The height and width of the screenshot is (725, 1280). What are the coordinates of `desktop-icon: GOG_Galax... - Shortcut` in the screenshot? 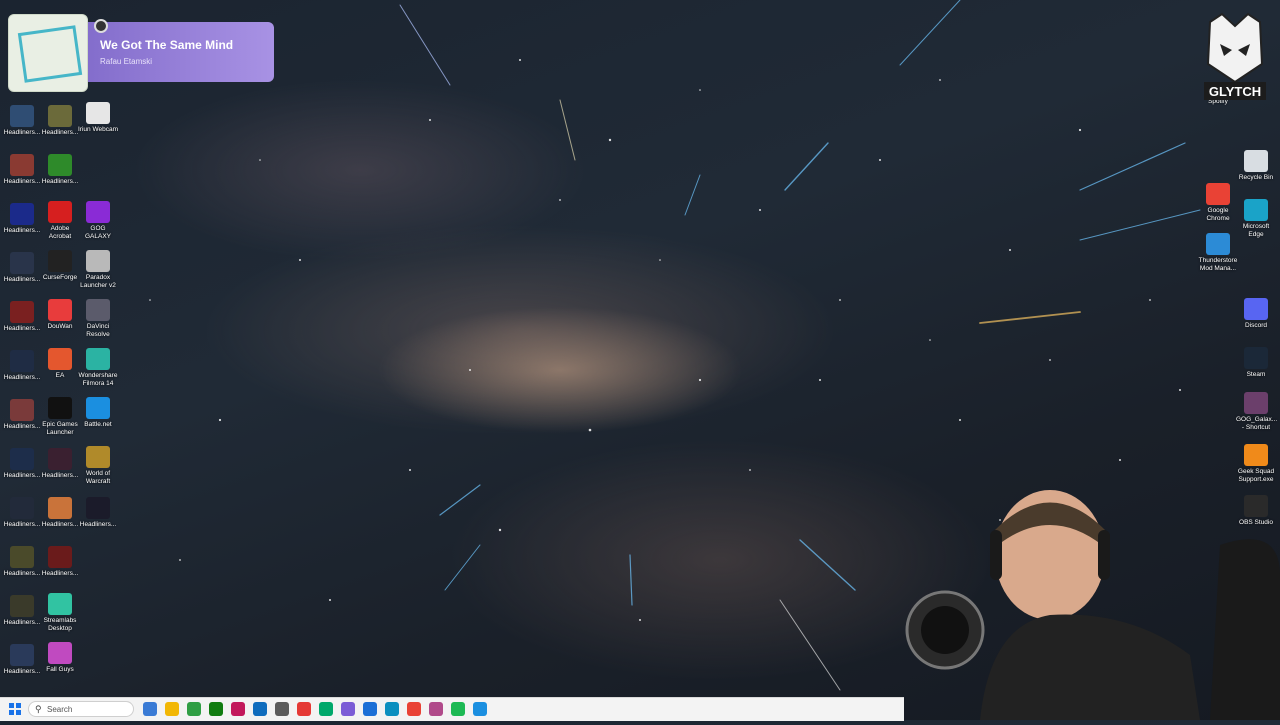 It's located at (1257, 412).